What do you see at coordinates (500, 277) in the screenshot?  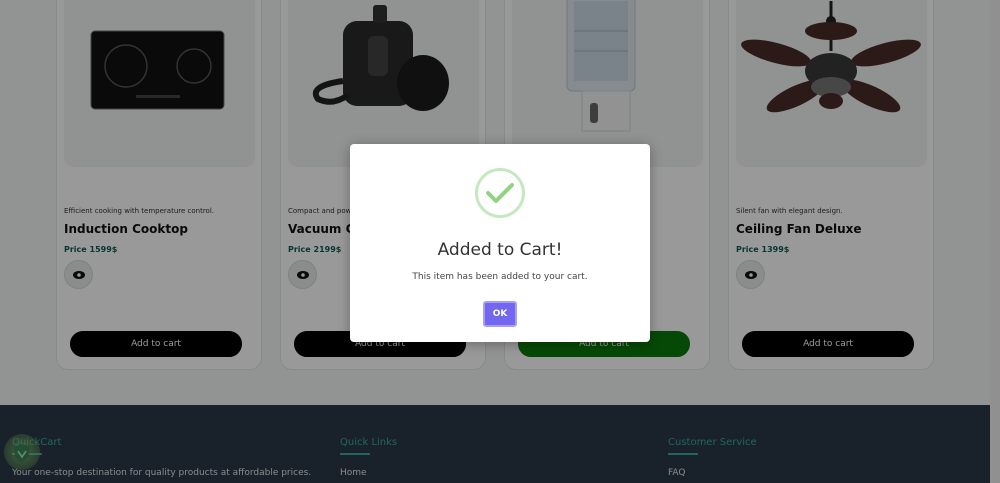 I see `dialog-message: This item has been added to your cart.` at bounding box center [500, 277].